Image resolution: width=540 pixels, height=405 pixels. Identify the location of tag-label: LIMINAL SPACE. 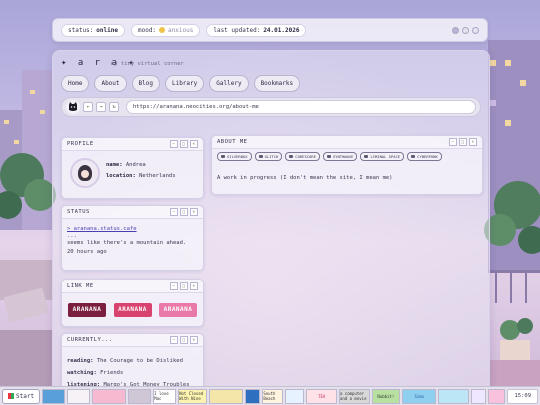
(385, 156).